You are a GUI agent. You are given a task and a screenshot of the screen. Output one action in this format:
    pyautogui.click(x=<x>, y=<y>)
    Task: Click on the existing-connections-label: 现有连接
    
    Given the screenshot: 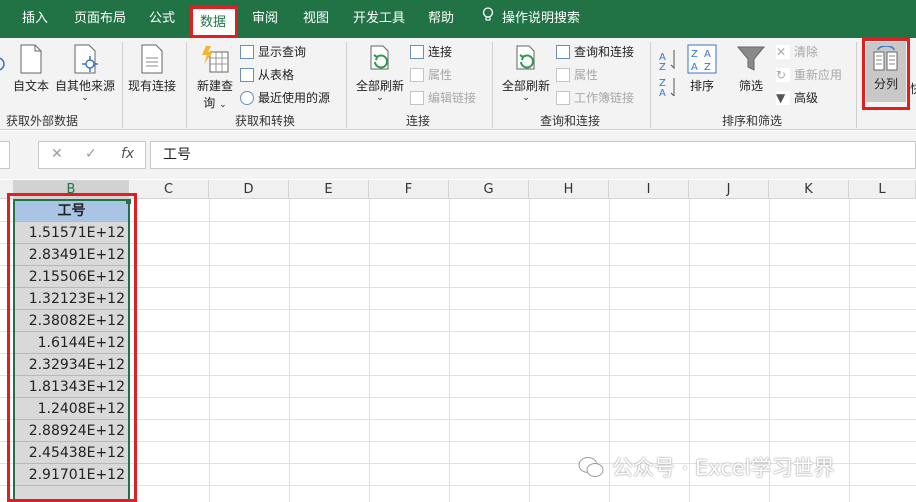 What is the action you would take?
    pyautogui.click(x=151, y=86)
    